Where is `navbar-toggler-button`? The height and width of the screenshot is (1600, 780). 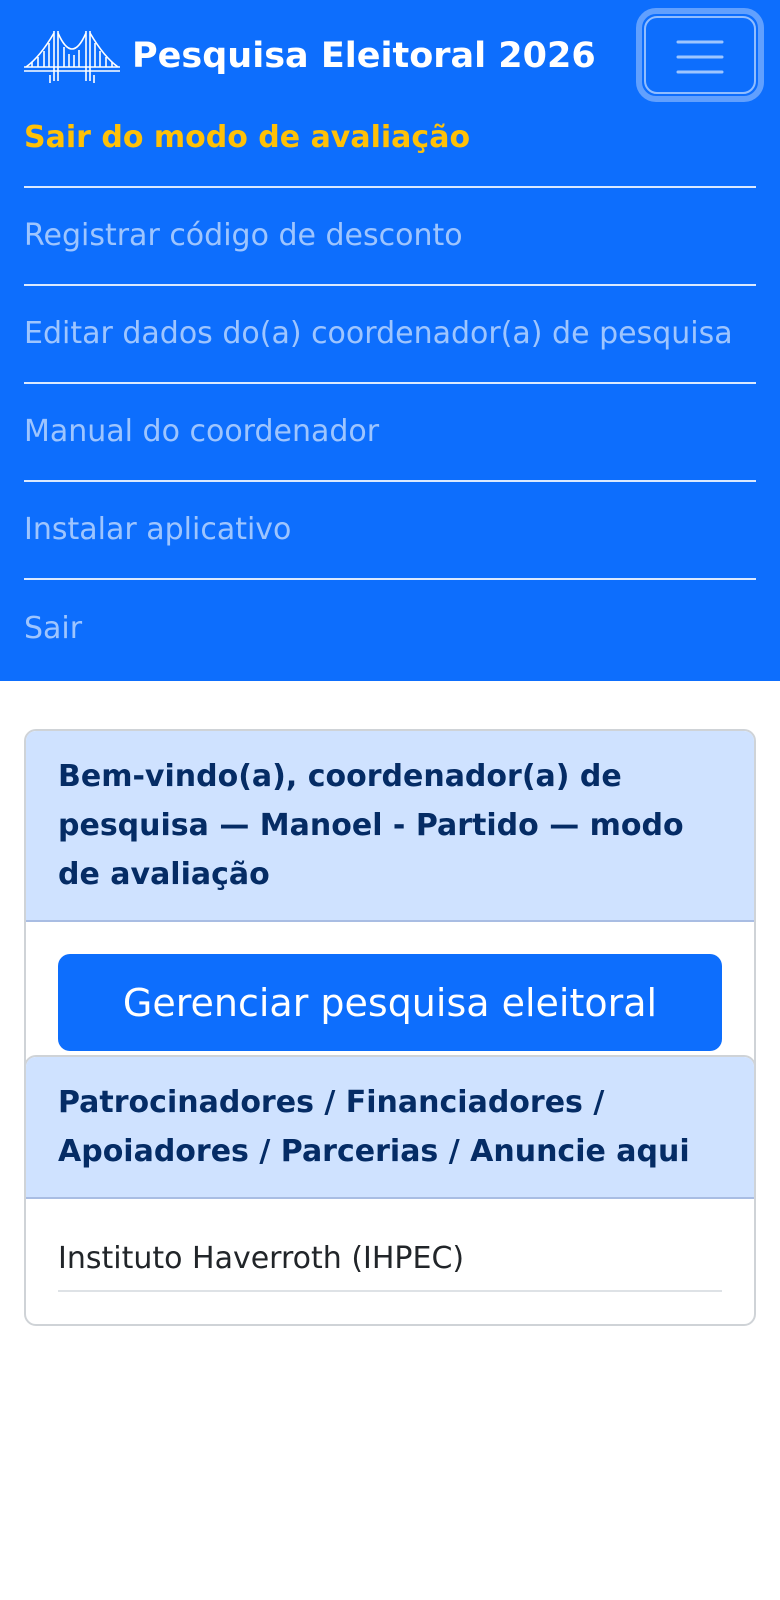
navbar-toggler-button is located at coordinates (700, 55).